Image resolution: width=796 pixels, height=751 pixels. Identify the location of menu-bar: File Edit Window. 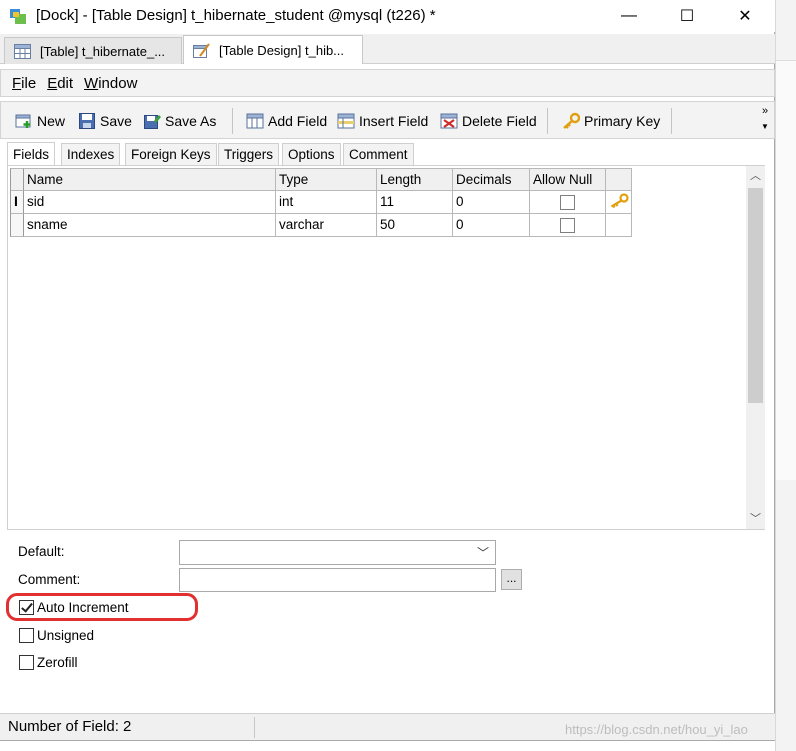
(387, 83).